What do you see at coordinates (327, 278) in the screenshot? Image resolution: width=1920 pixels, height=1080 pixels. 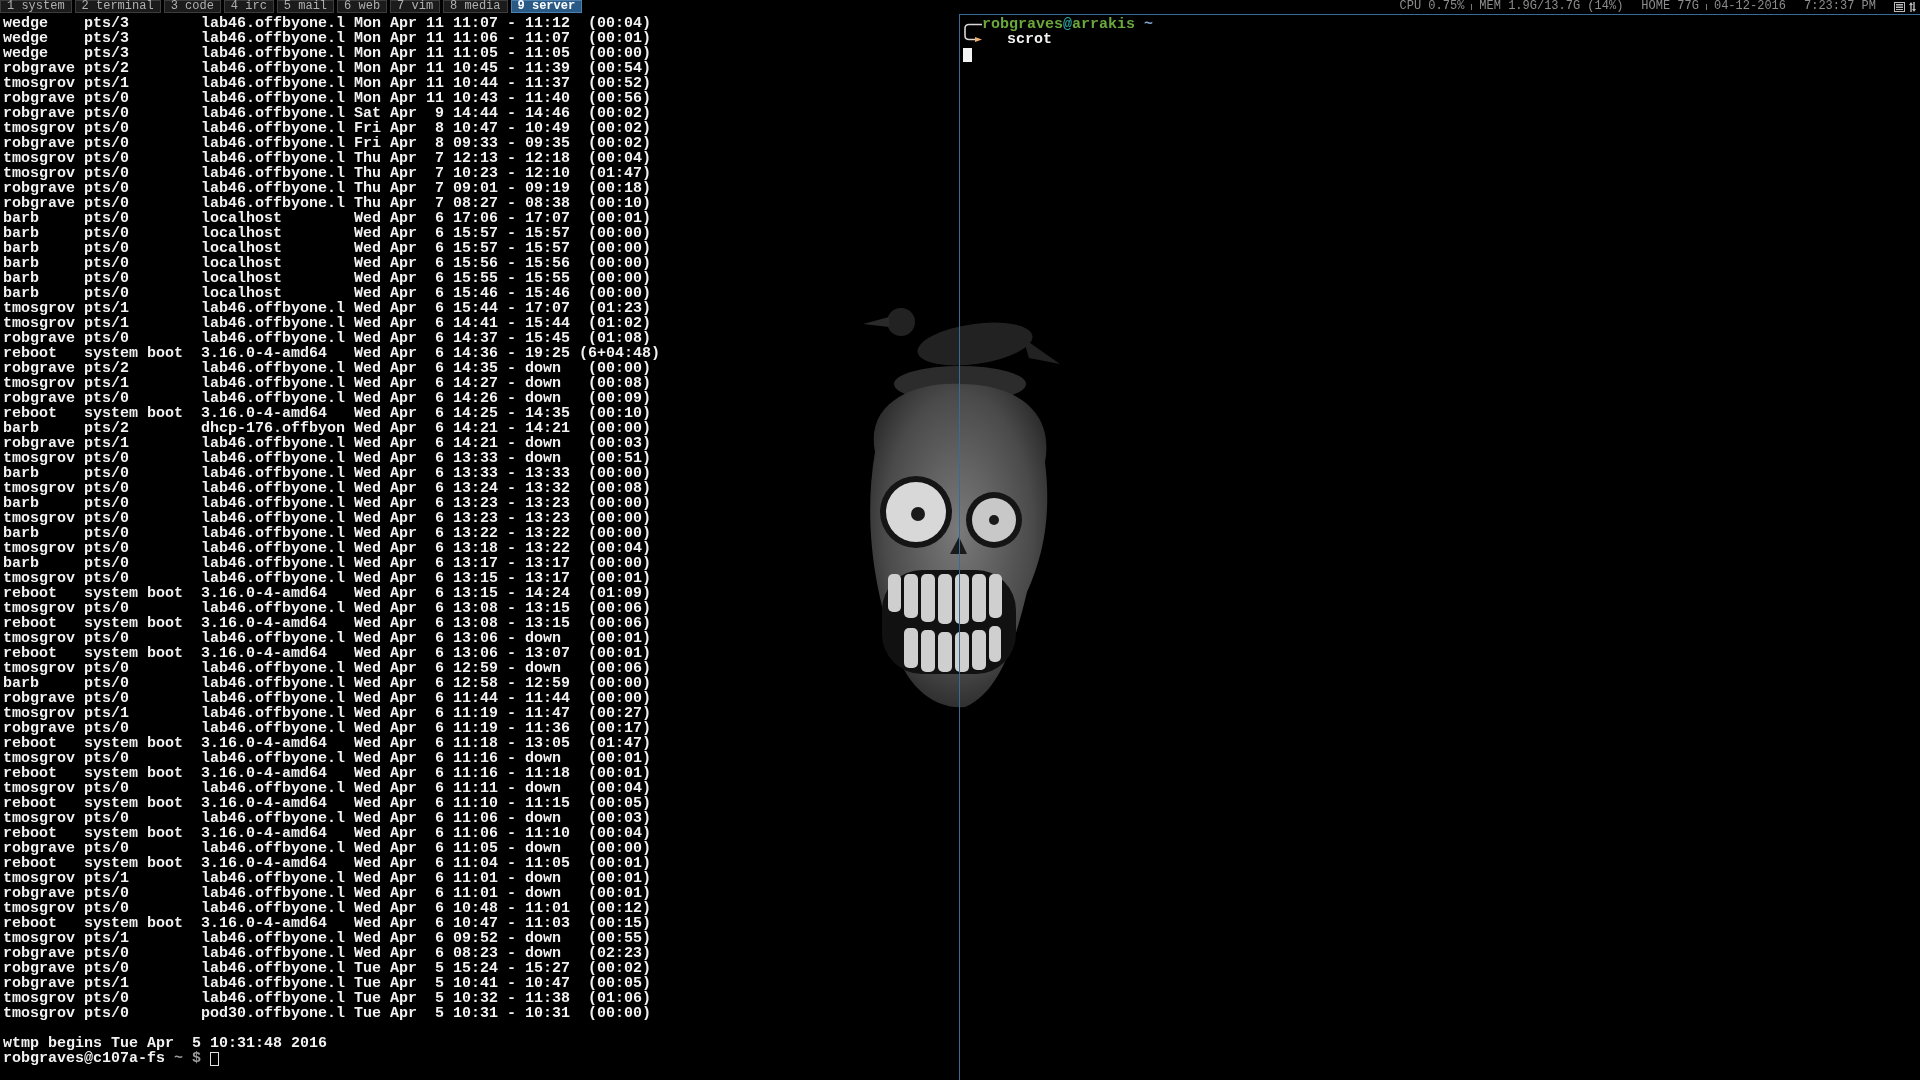 I see `output-line: barb pts/0 localhost Wed Apr 6 15:55 - 15:55 (00:00)` at bounding box center [327, 278].